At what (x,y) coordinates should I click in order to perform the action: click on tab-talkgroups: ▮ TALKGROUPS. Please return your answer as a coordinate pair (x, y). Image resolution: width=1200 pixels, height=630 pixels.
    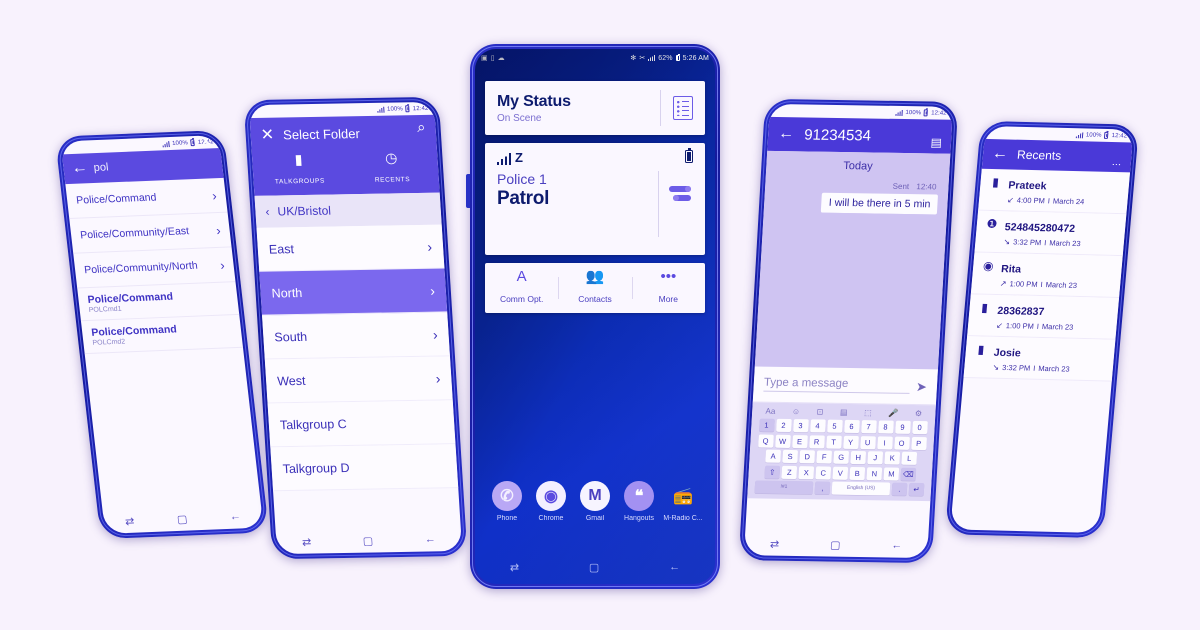
    Looking at the image, I should click on (300, 171).